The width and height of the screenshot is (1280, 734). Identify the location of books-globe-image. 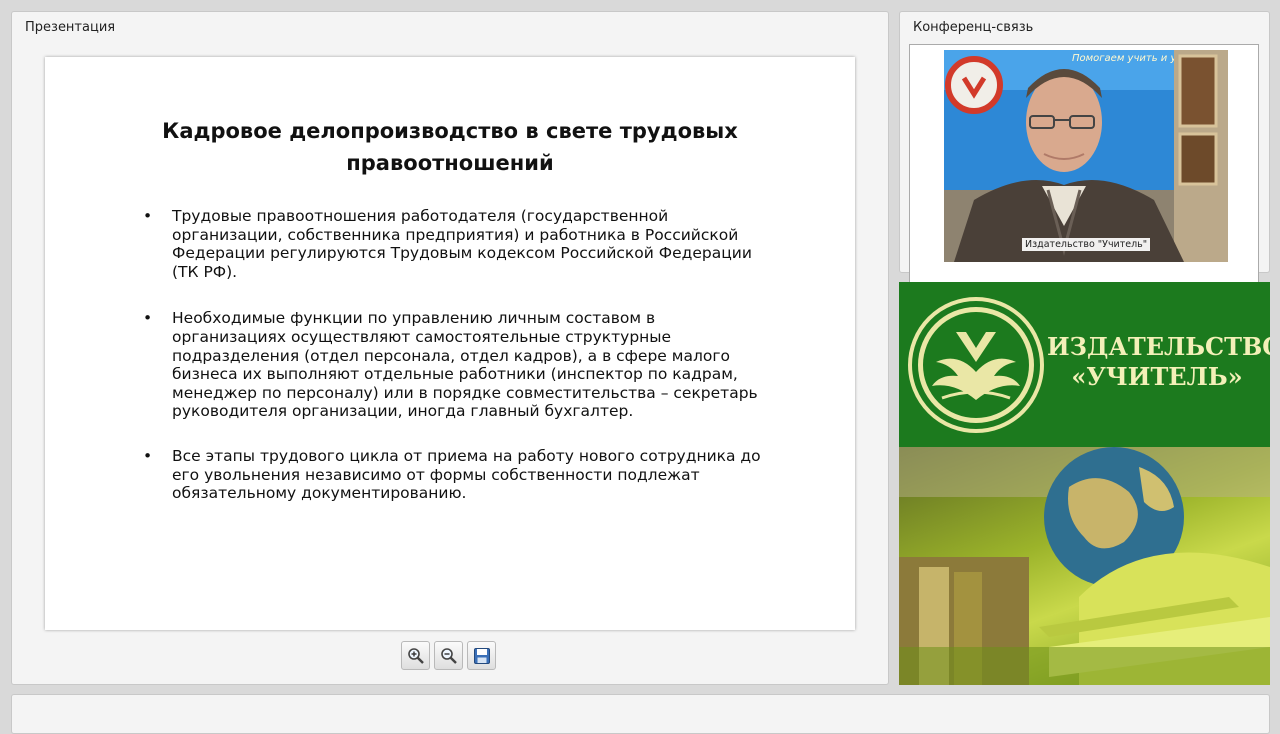
(1084, 566).